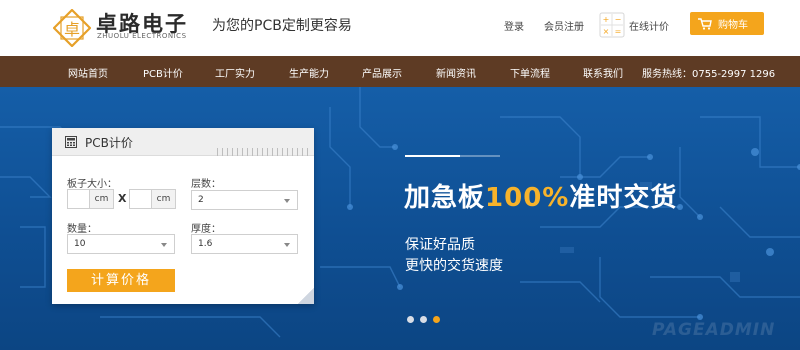 This screenshot has width=800, height=350. I want to click on online-quote-link: 在线计价, so click(649, 25).